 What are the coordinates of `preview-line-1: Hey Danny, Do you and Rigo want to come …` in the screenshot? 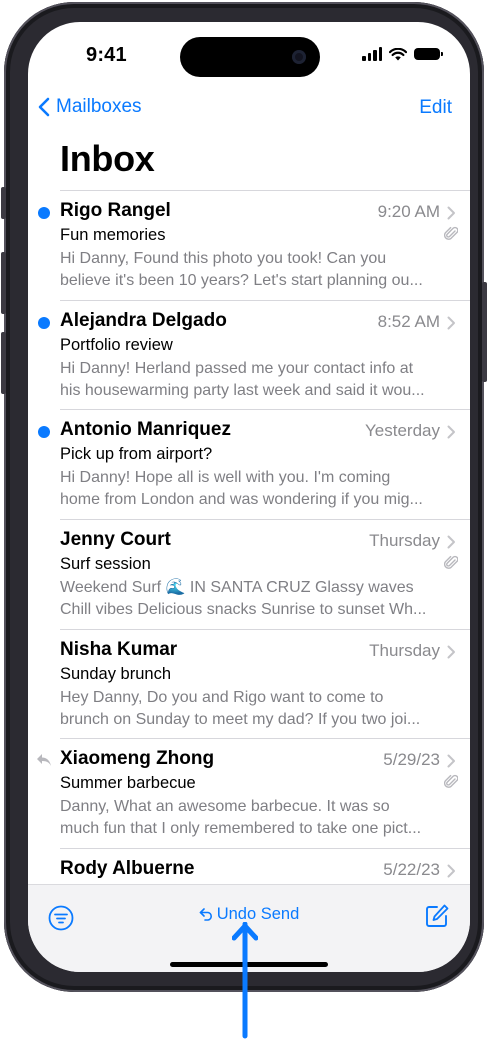 It's located at (222, 697).